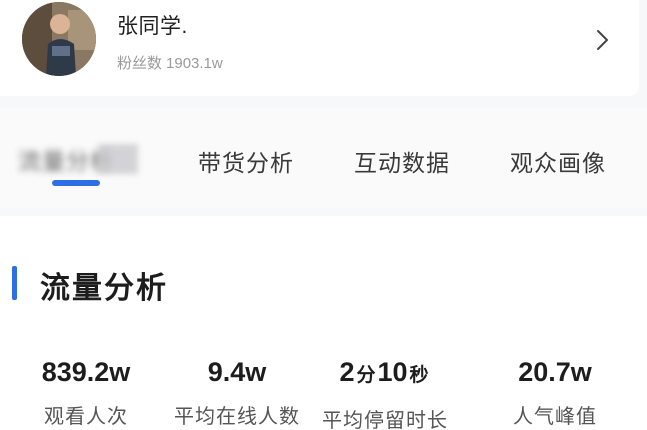  I want to click on metric-label: 人气峰值, so click(555, 417).